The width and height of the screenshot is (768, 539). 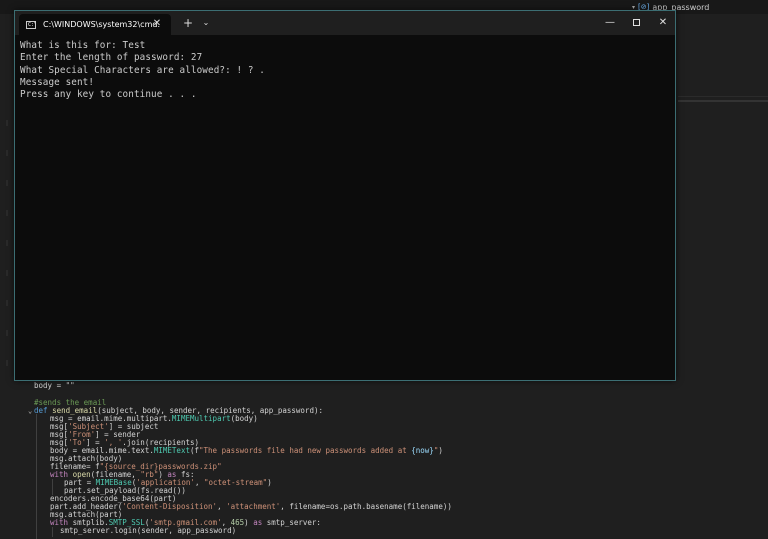 What do you see at coordinates (101, 24) in the screenshot?
I see `tab-title: C:\WINDOWS\system32\cmd.` at bounding box center [101, 24].